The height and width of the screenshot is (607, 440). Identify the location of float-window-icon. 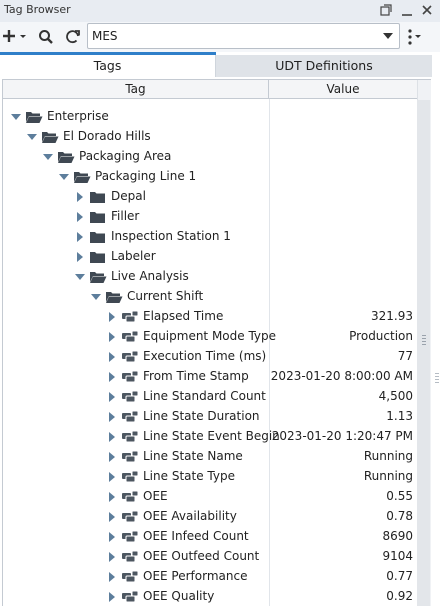
(386, 10).